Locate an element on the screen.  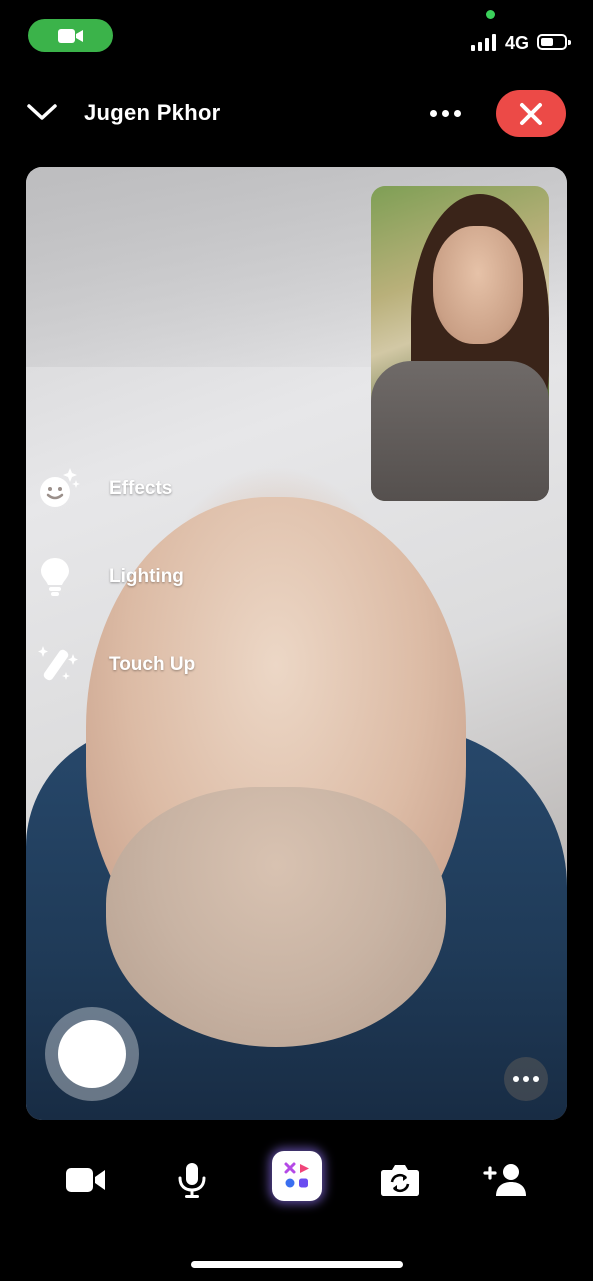
toggle-video-button is located at coordinates (86, 1180).